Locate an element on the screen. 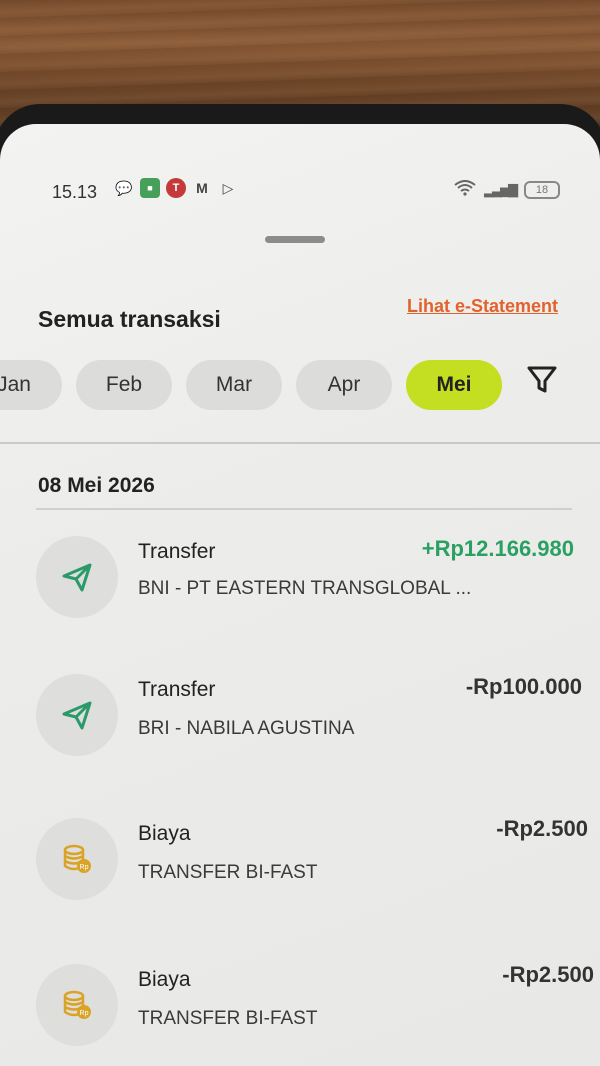 The height and width of the screenshot is (1066, 600). e-statement-link: Lihat e-Statement is located at coordinates (482, 306).